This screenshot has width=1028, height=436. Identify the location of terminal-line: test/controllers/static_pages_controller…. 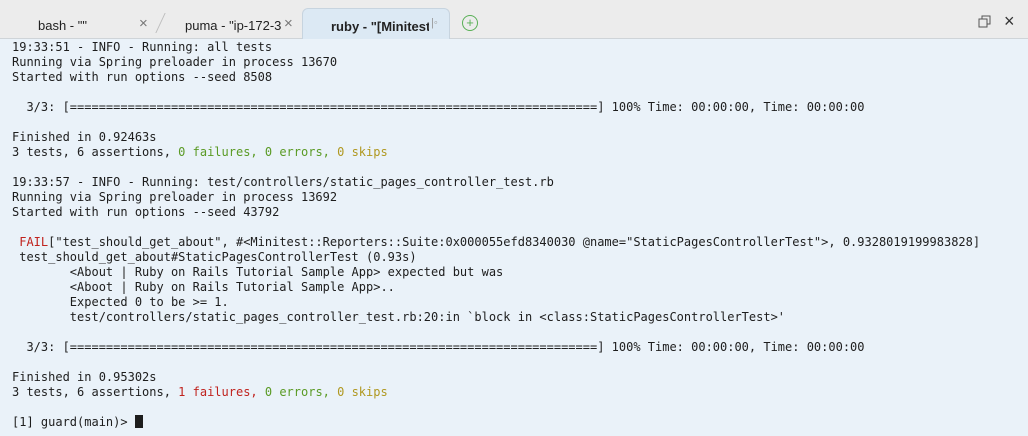
(399, 317).